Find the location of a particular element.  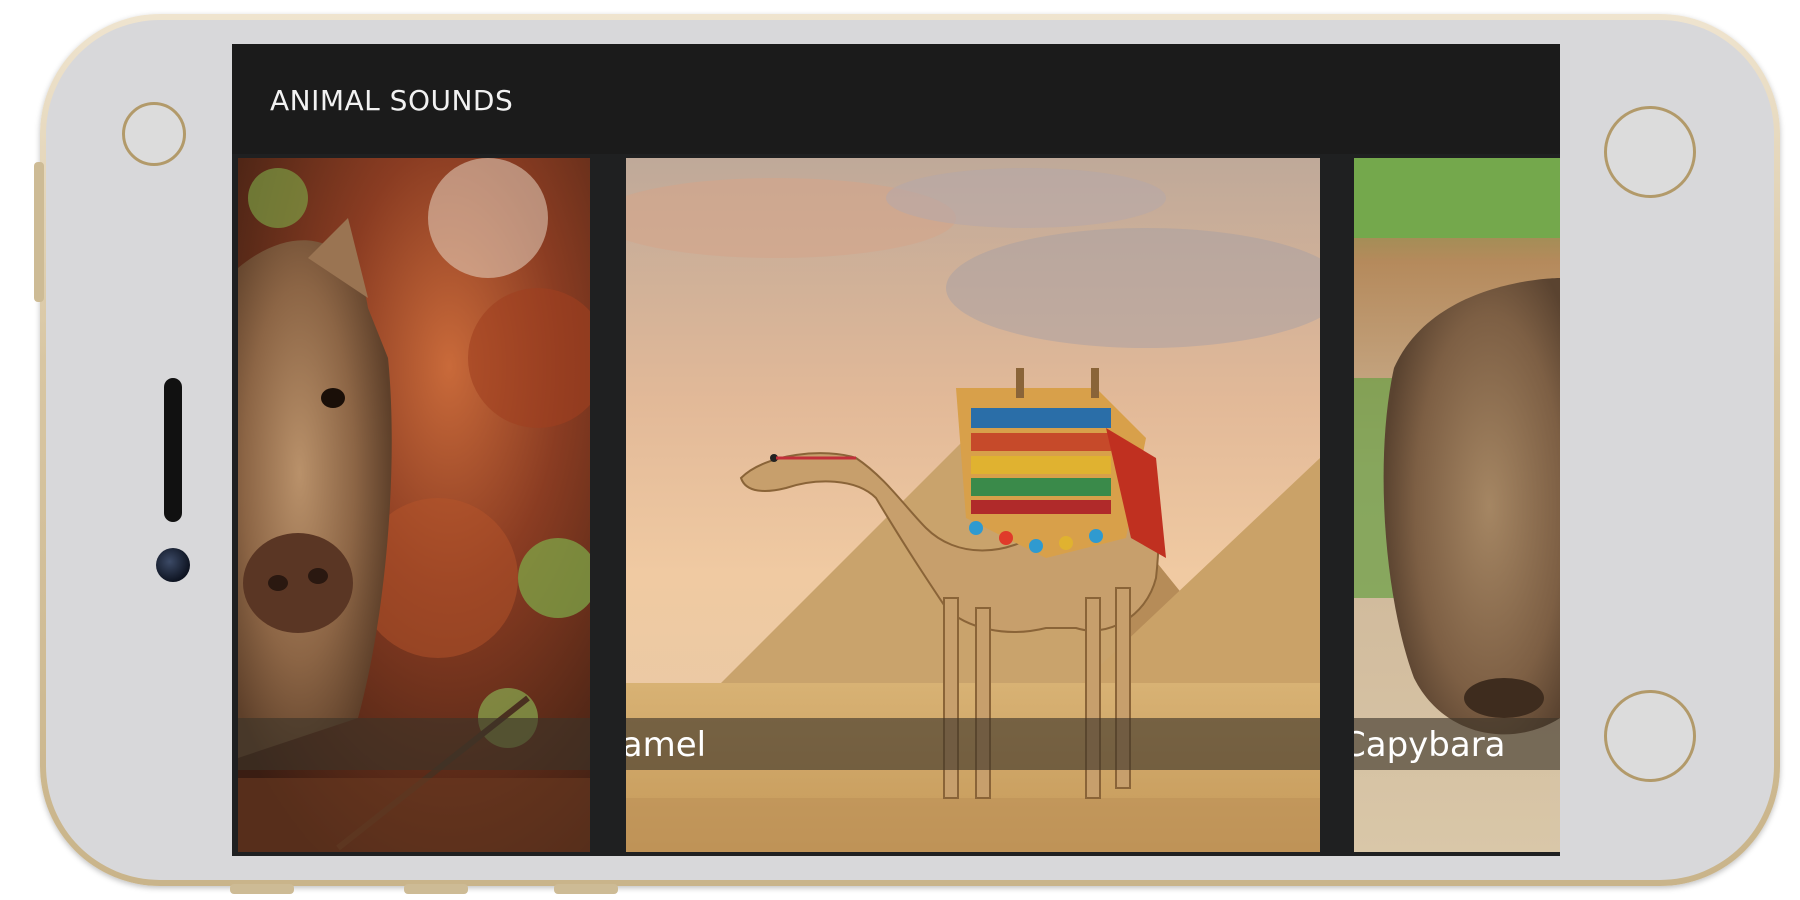

animal-card: Capybara is located at coordinates (1457, 505).